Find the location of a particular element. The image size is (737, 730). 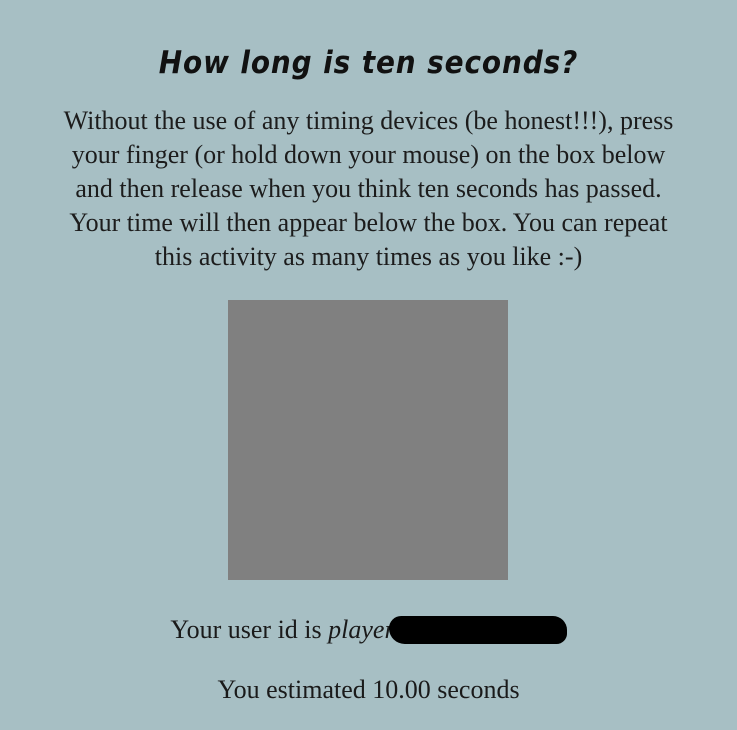

press-timer-box is located at coordinates (368, 440).